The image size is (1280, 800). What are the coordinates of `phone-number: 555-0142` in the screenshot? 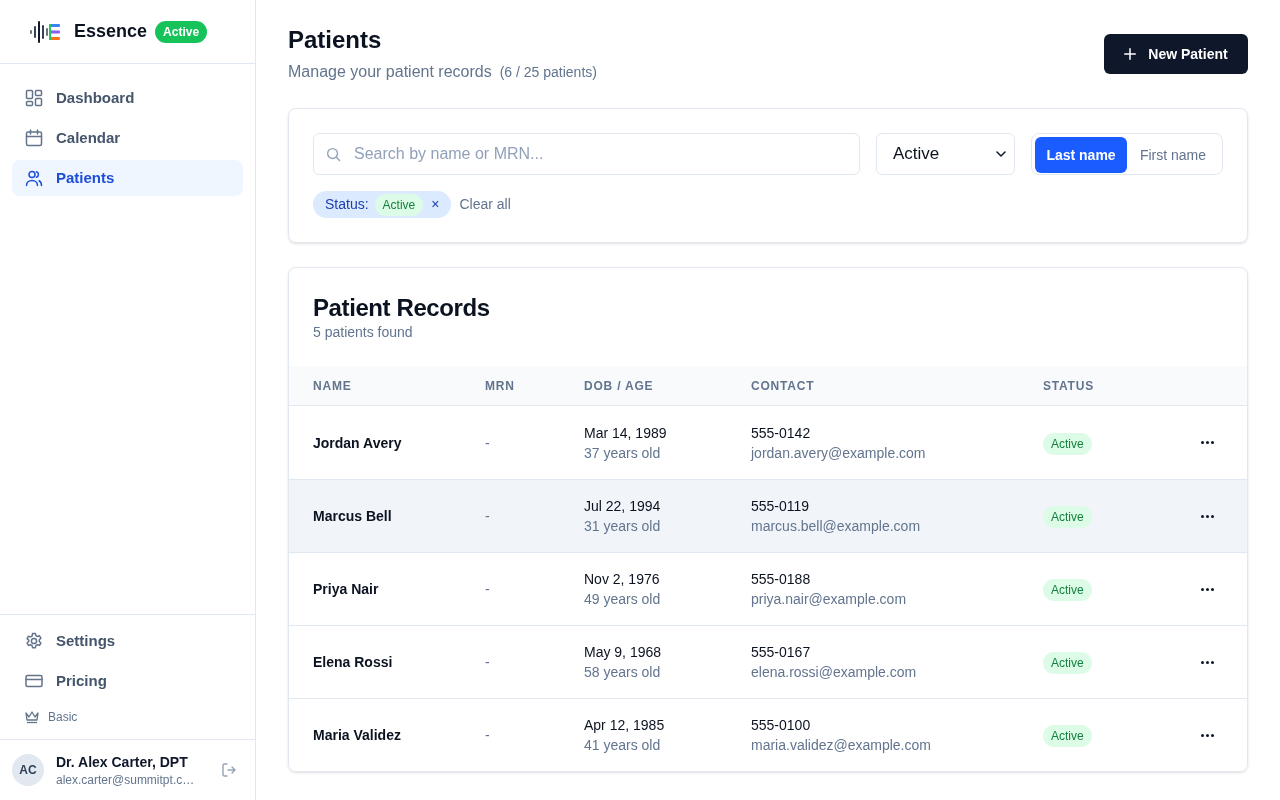 It's located at (781, 433).